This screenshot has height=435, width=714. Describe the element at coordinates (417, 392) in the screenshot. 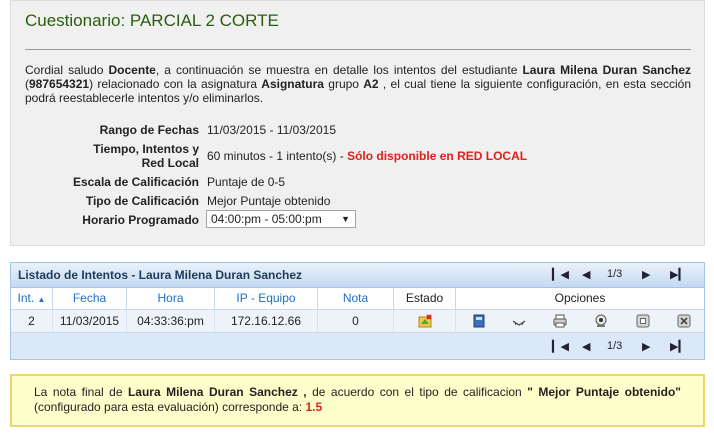

I see `note-text-2: de acuerdo con el tipo de calificacion` at that location.